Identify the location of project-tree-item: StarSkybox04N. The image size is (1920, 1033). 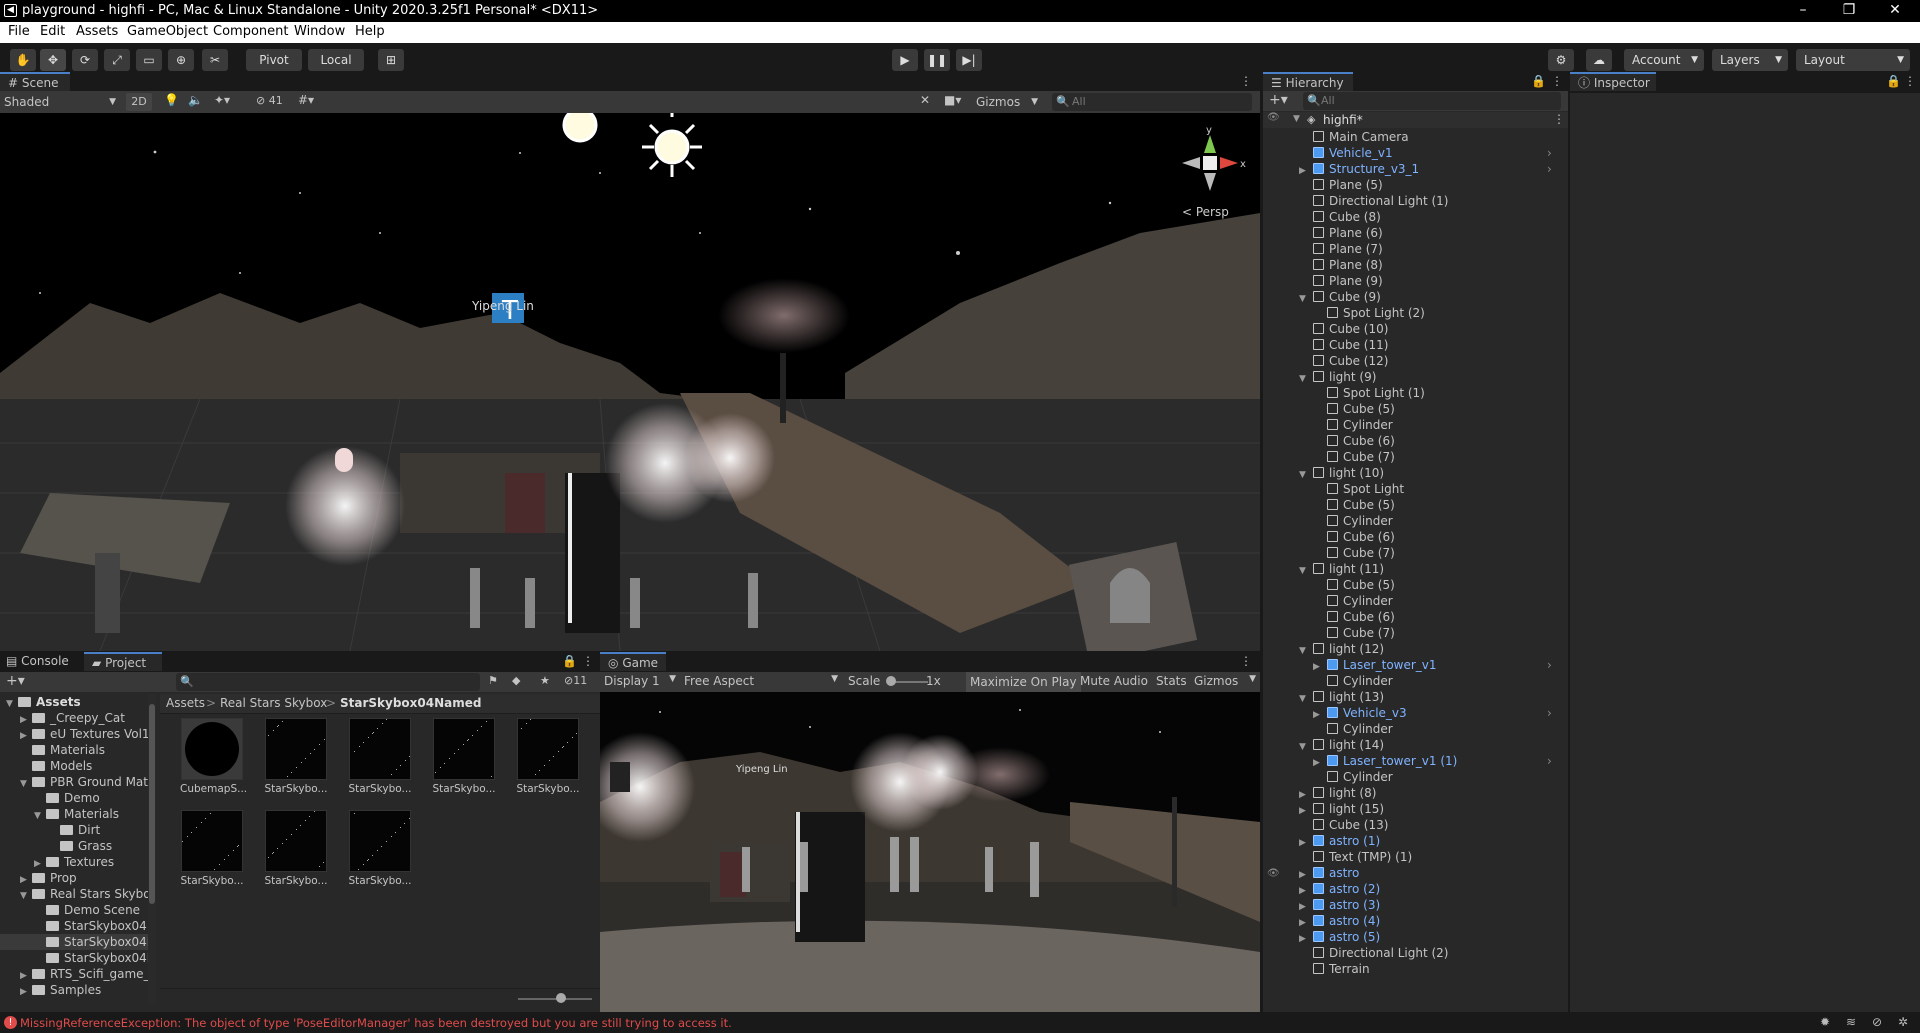
(75, 942).